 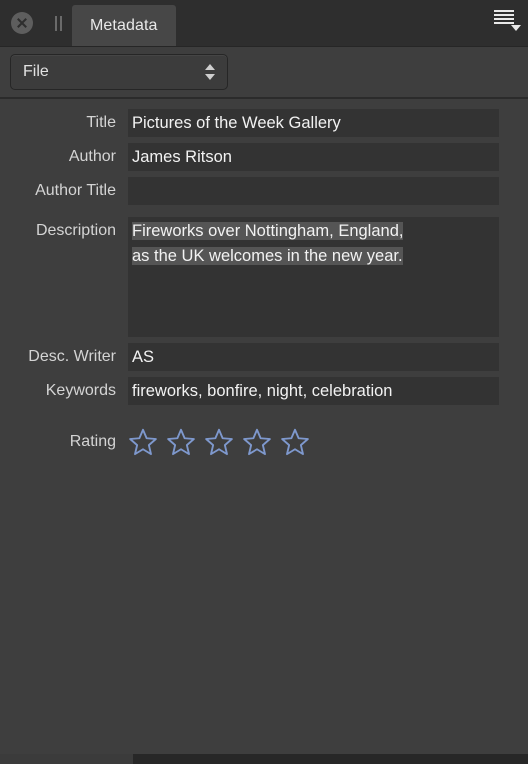 I want to click on field-label-author-title: Author Title, so click(x=75, y=190).